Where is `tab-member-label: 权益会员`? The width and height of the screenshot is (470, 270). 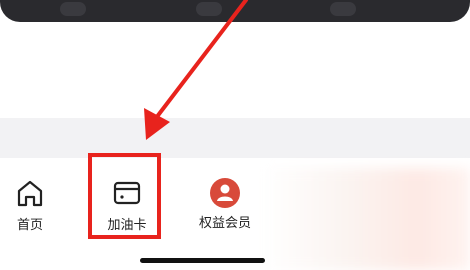
tab-member-label: 权益会员 is located at coordinates (224, 222).